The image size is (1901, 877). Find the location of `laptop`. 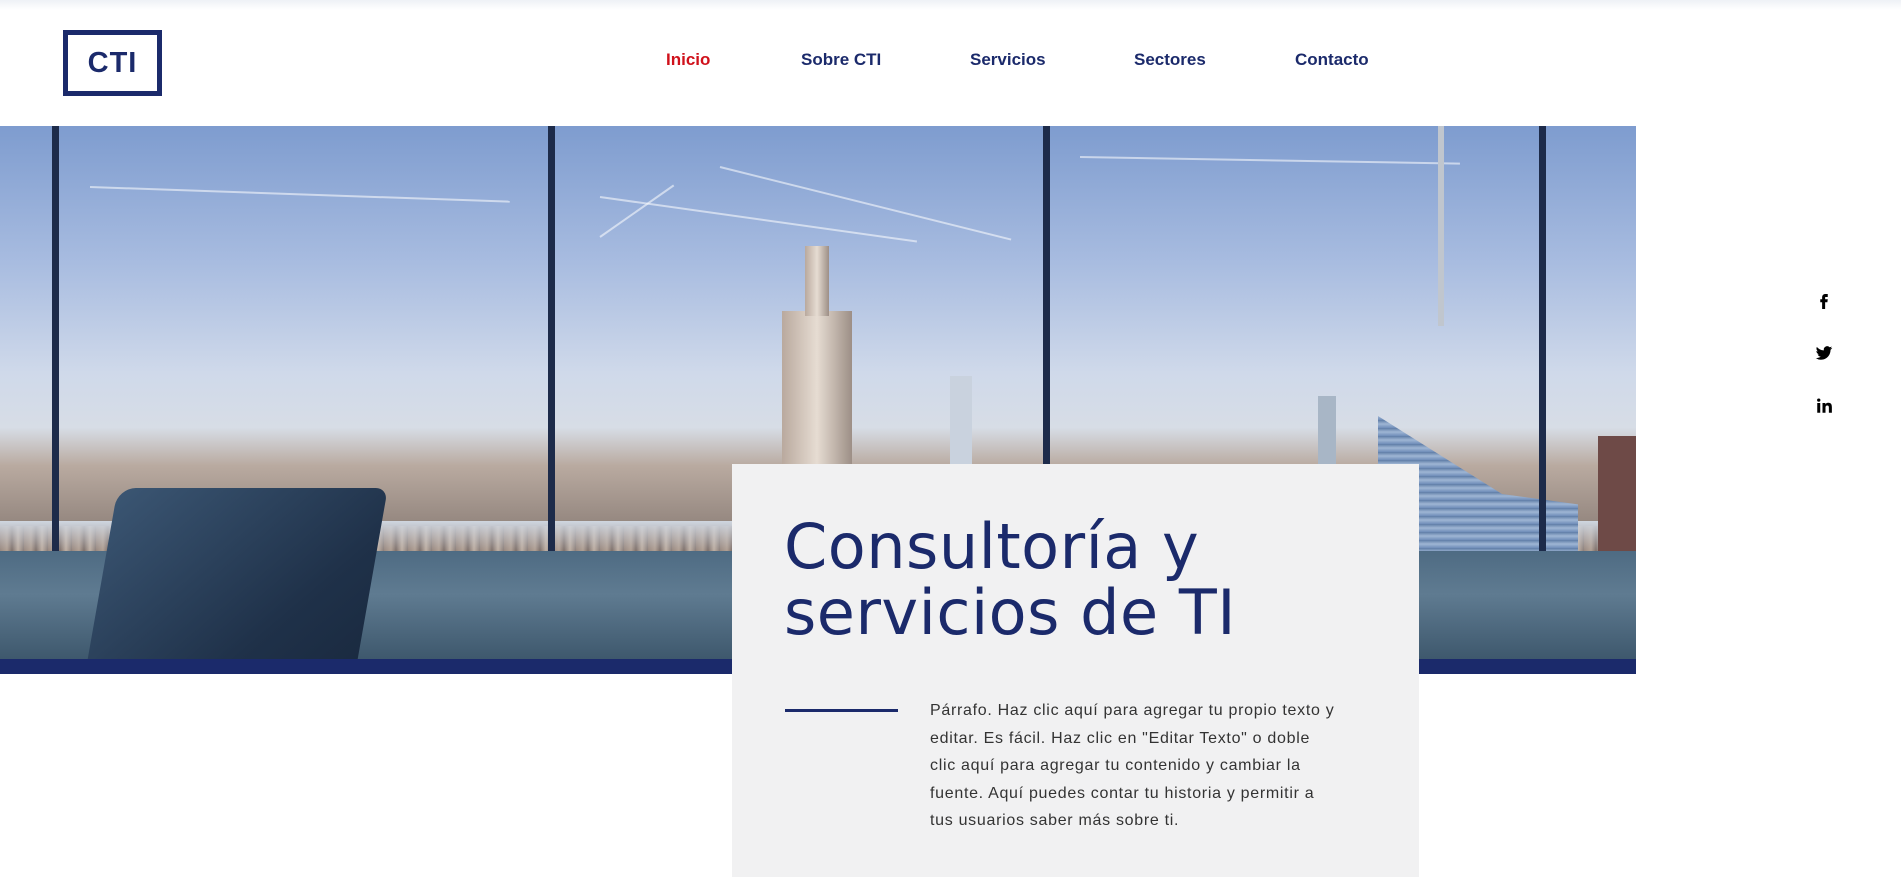

laptop is located at coordinates (230, 581).